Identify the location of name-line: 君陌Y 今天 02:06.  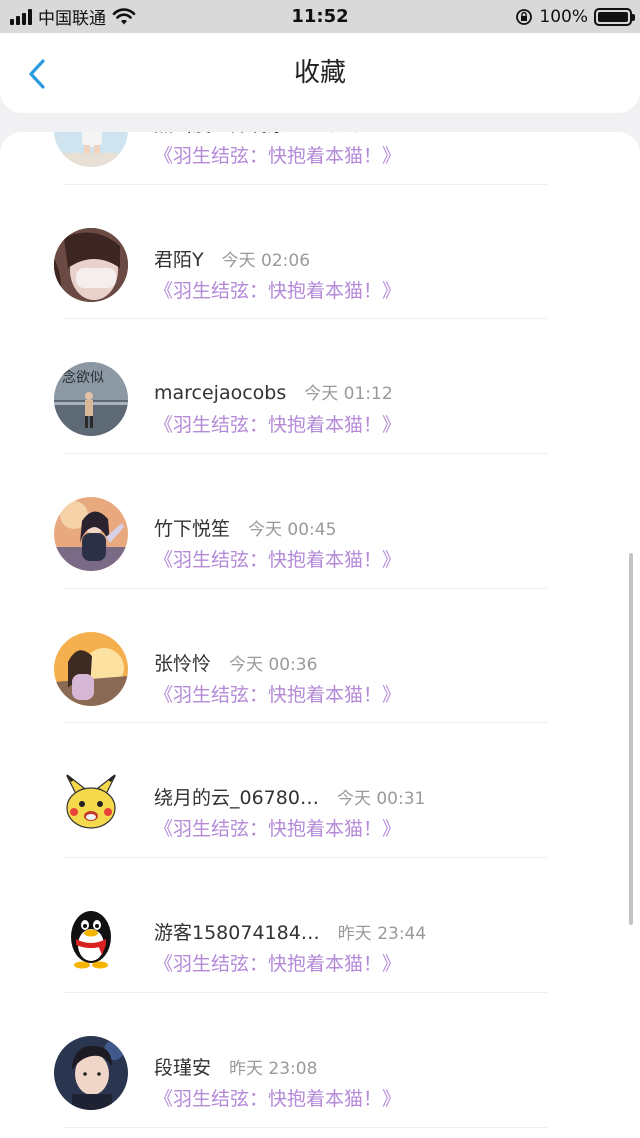
(232, 258).